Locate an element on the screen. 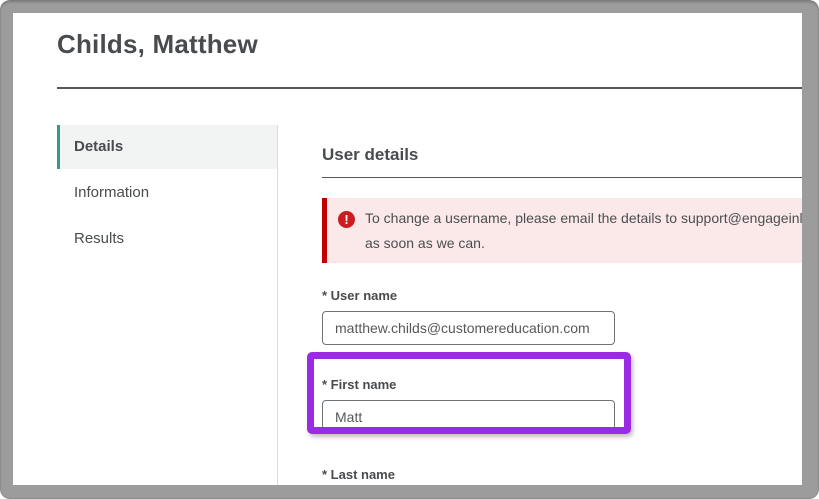 This screenshot has height=499, width=819. sidebar-item-information: Information is located at coordinates (167, 193).